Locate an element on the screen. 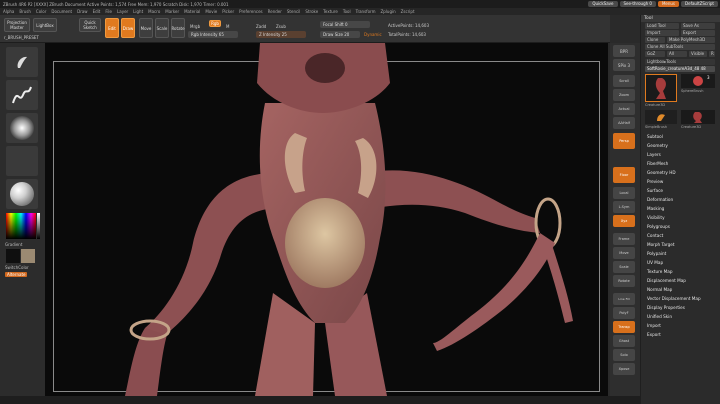 This screenshot has width=720, height=404. switch-color-label: SwitchColor is located at coordinates (17, 267).